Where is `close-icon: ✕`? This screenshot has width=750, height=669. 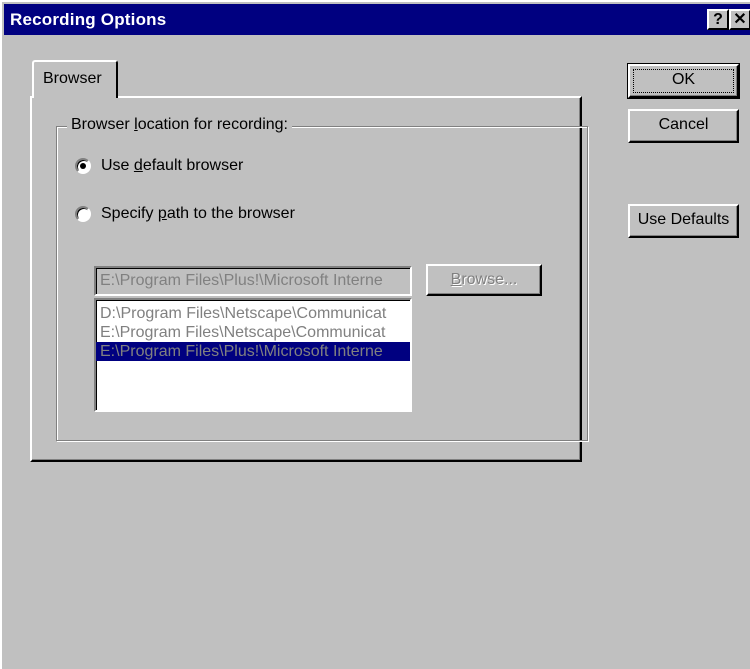 close-icon: ✕ is located at coordinates (740, 19).